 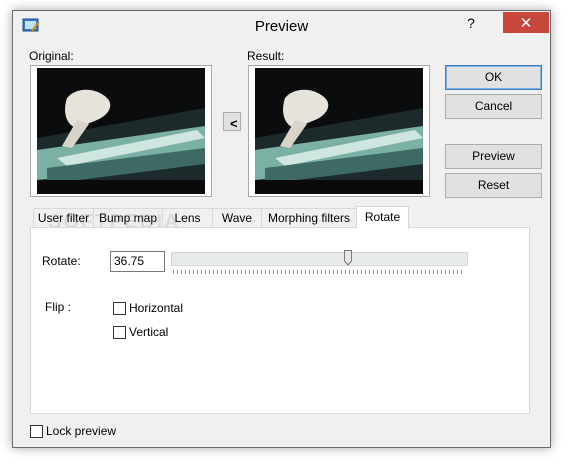 What do you see at coordinates (36, 431) in the screenshot?
I see `lock-preview-checkbox` at bounding box center [36, 431].